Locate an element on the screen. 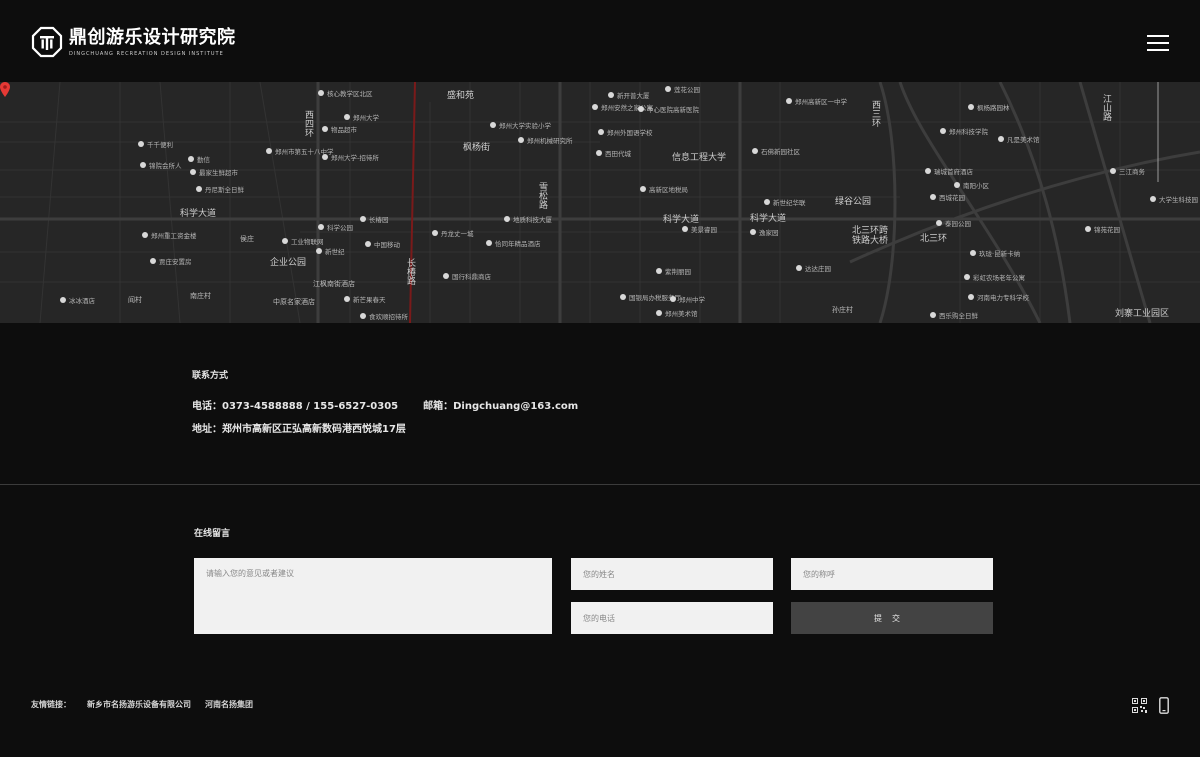  map-poi: 彩虹农场老年公寓 is located at coordinates (994, 277).